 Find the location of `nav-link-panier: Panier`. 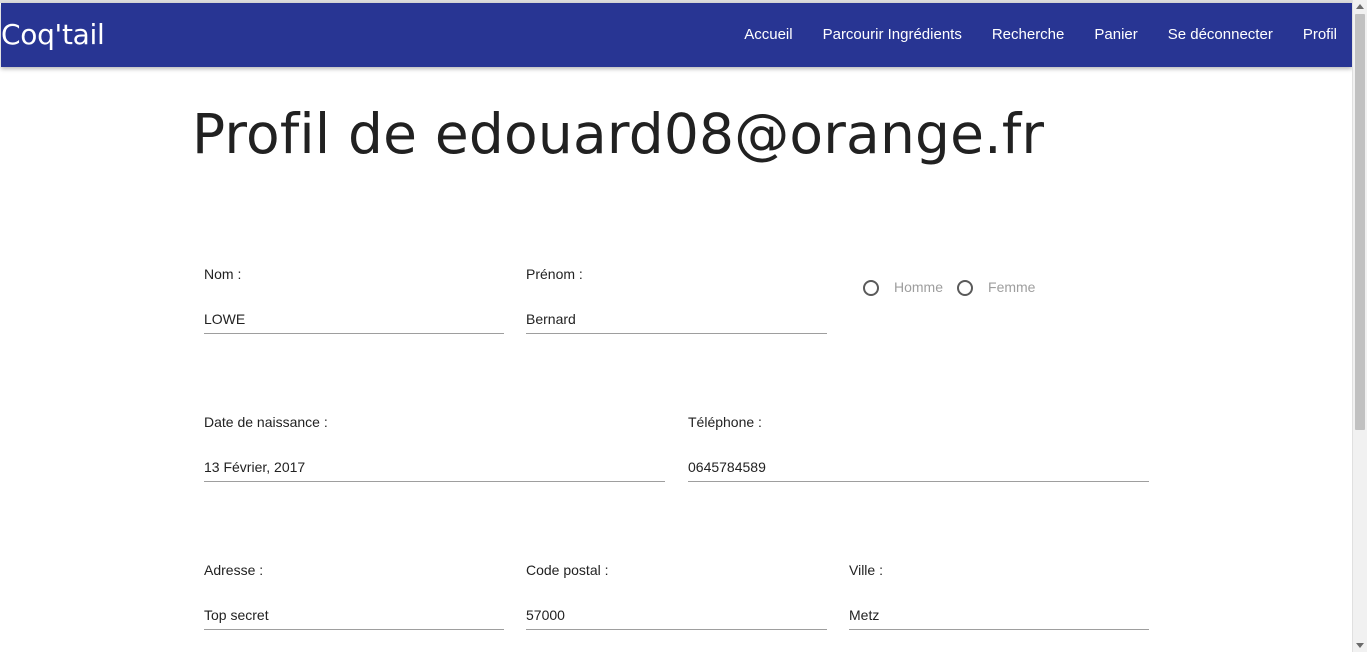

nav-link-panier: Panier is located at coordinates (1115, 35).